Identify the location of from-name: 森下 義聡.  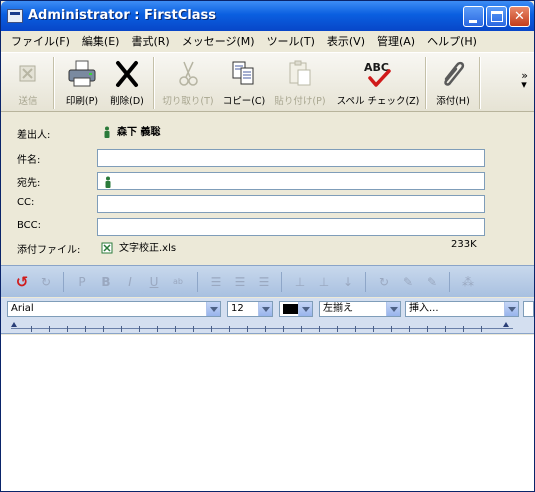
(139, 132).